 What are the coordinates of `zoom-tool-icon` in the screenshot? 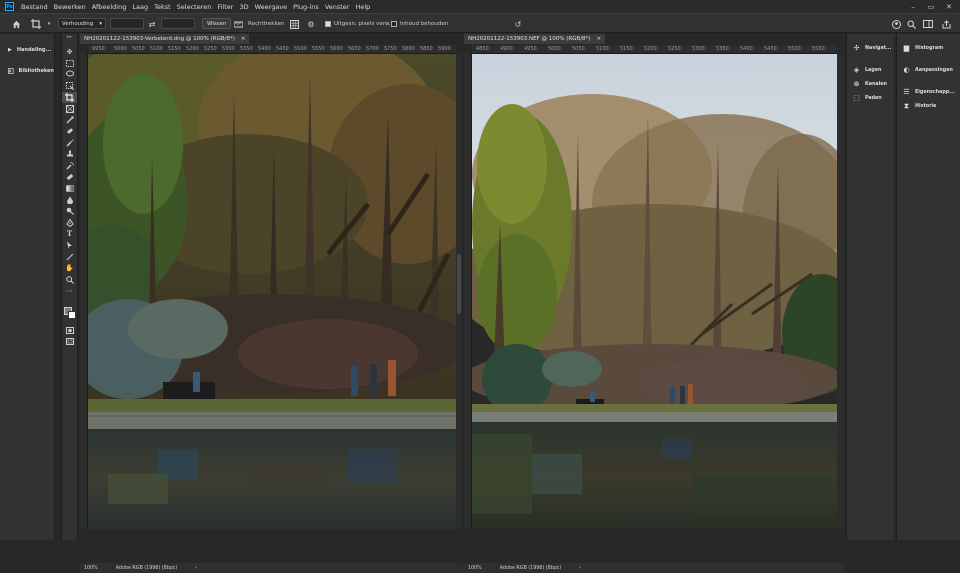 It's located at (69, 279).